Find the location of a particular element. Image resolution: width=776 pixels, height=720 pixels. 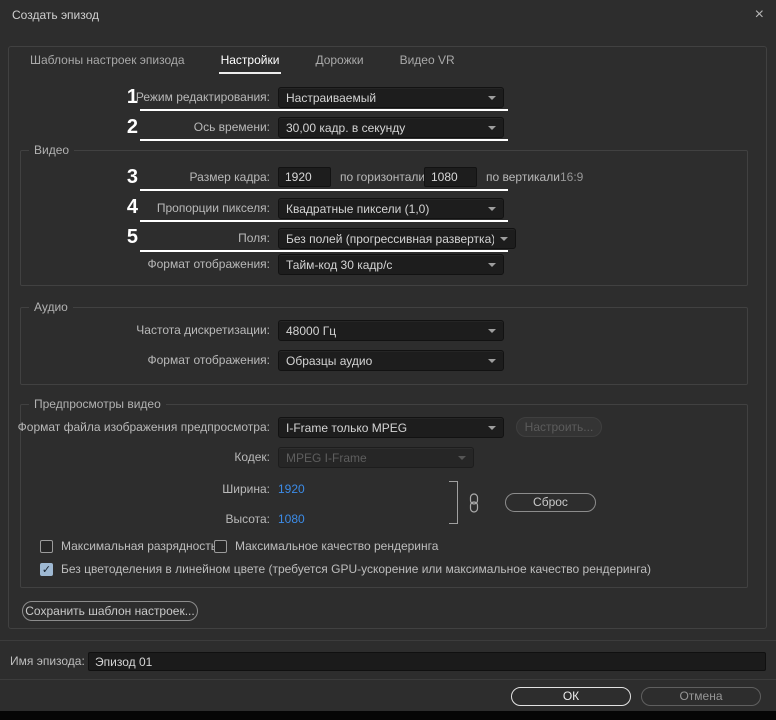

frame-height-input is located at coordinates (450, 177).